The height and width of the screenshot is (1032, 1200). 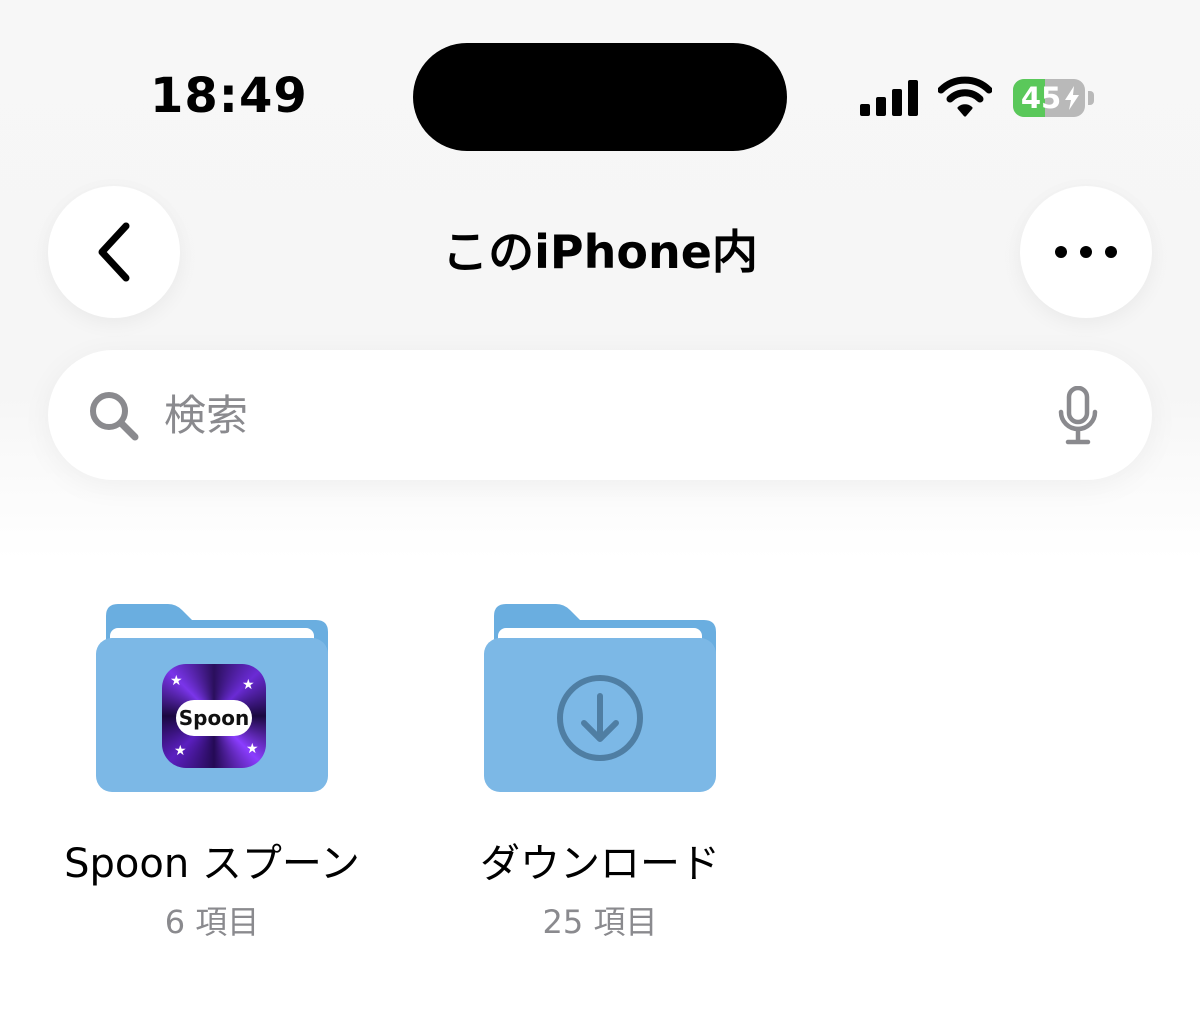 I want to click on search-input, so click(x=594, y=415).